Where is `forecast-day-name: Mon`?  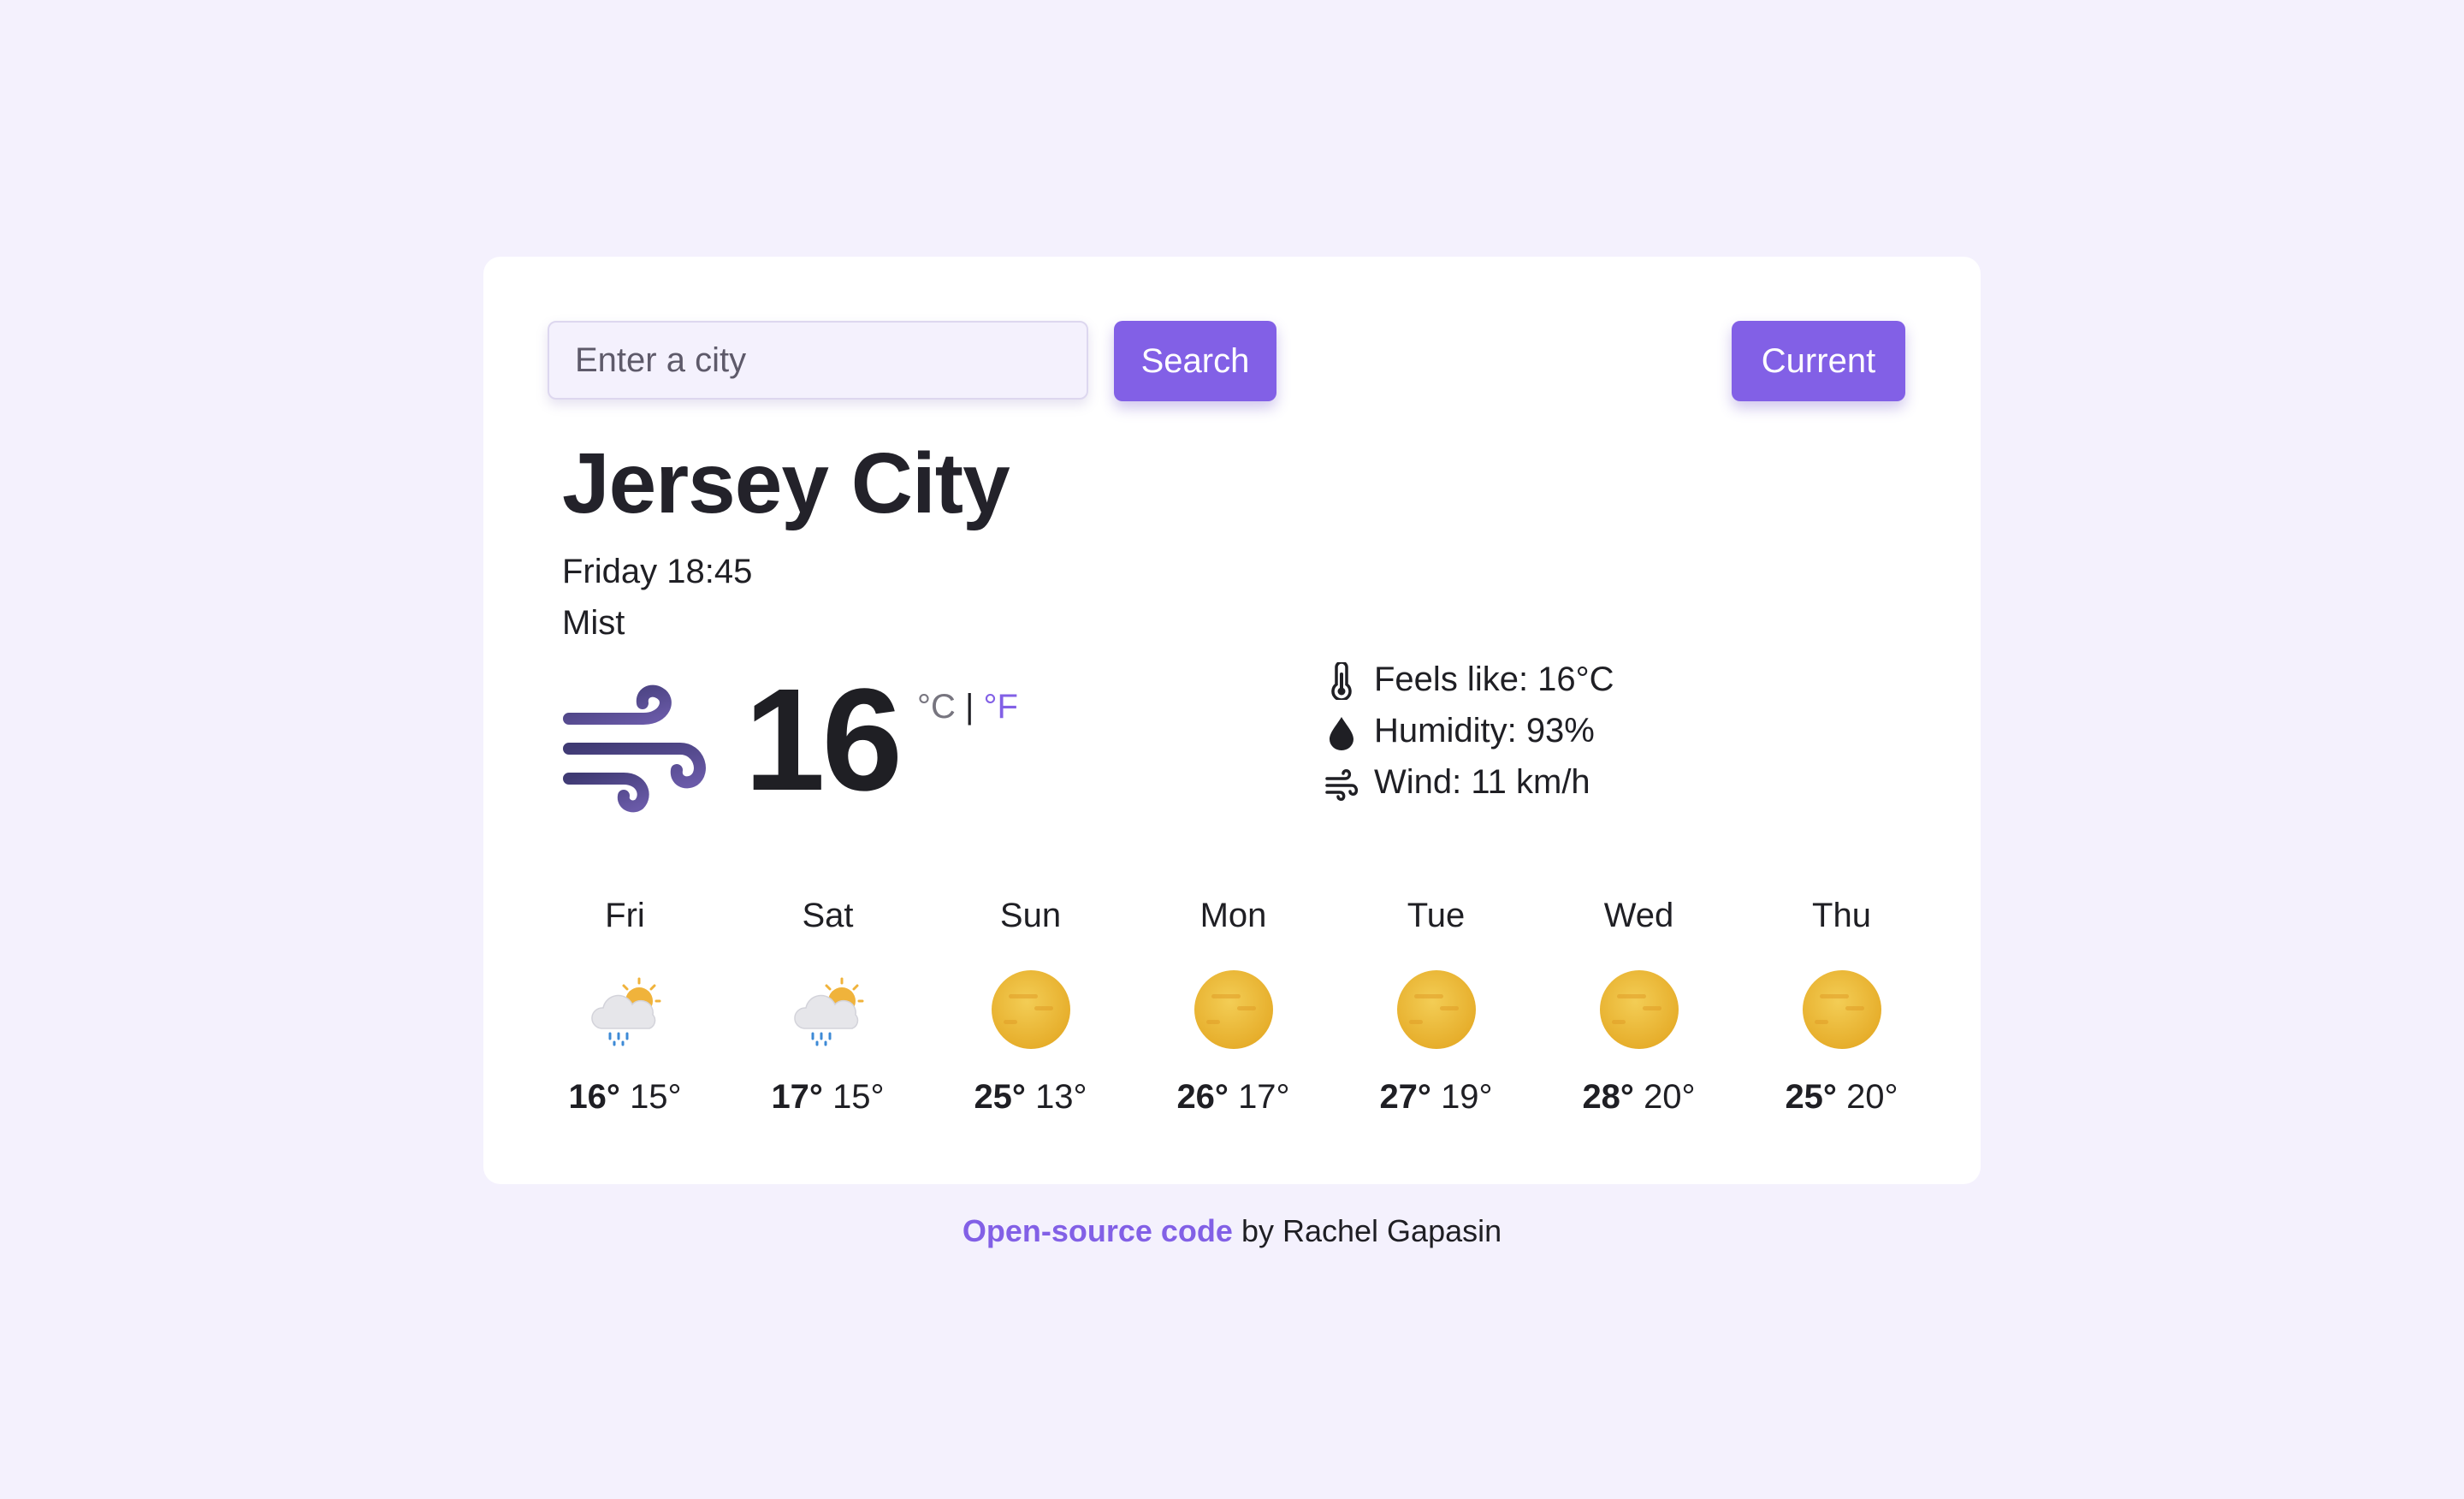
forecast-day-name: Mon is located at coordinates (1233, 916).